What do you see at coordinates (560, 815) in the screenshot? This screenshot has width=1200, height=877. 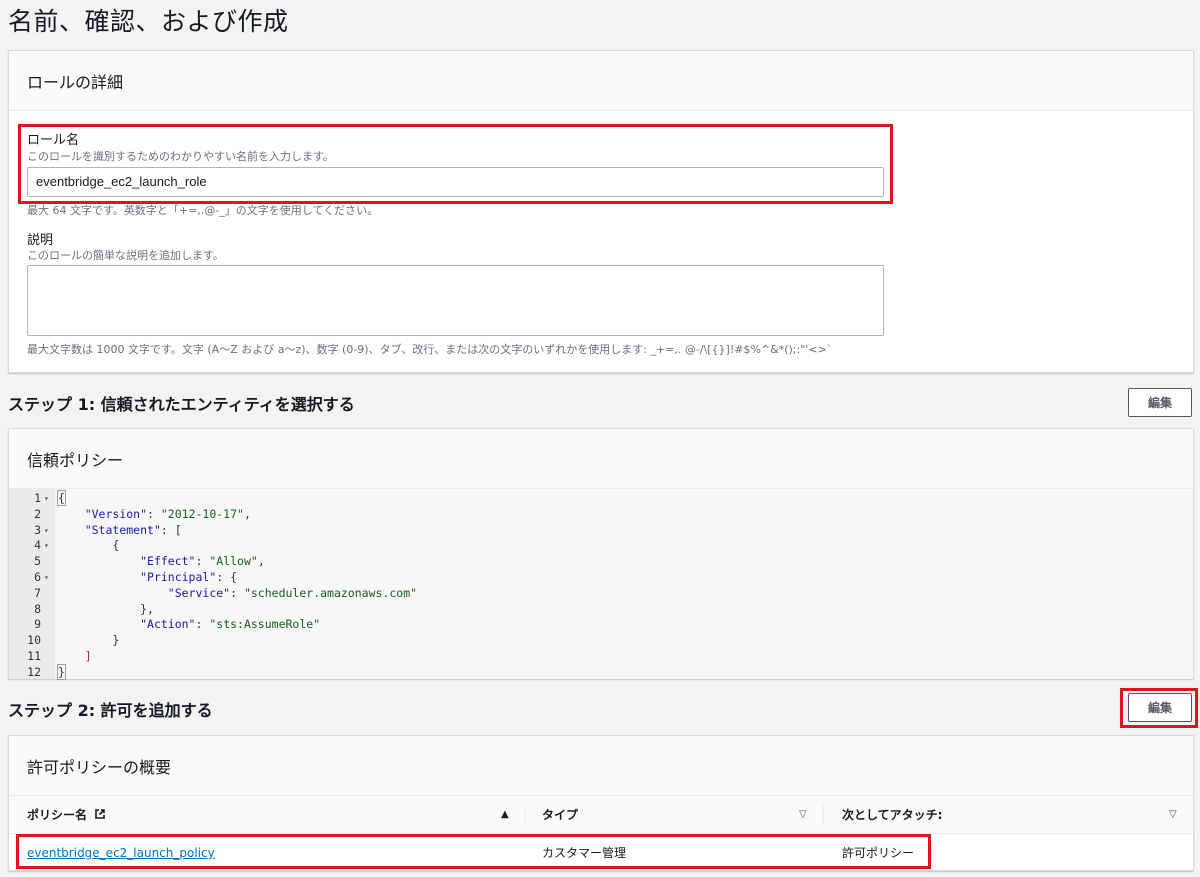 I see `column-type: タイプ` at bounding box center [560, 815].